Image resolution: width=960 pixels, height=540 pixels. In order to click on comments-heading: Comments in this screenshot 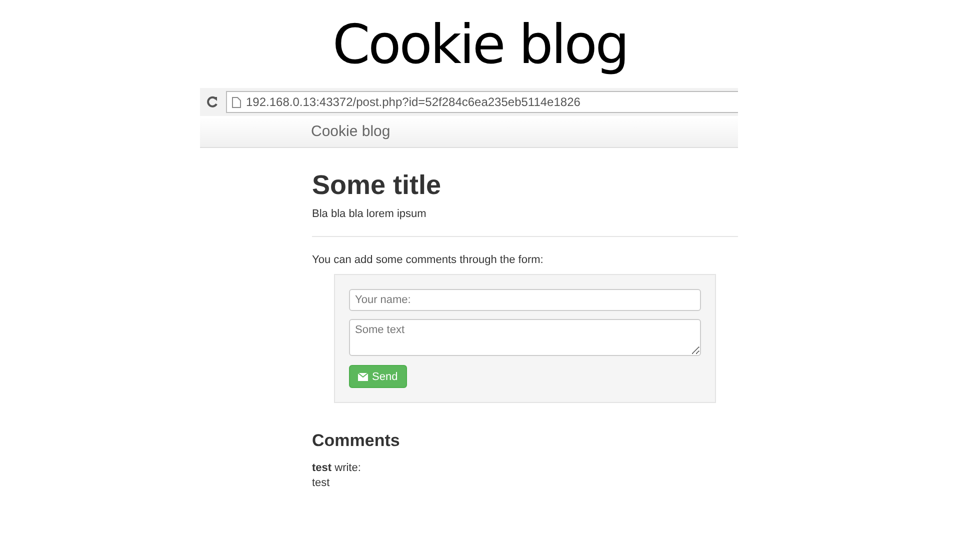, I will do `click(356, 441)`.